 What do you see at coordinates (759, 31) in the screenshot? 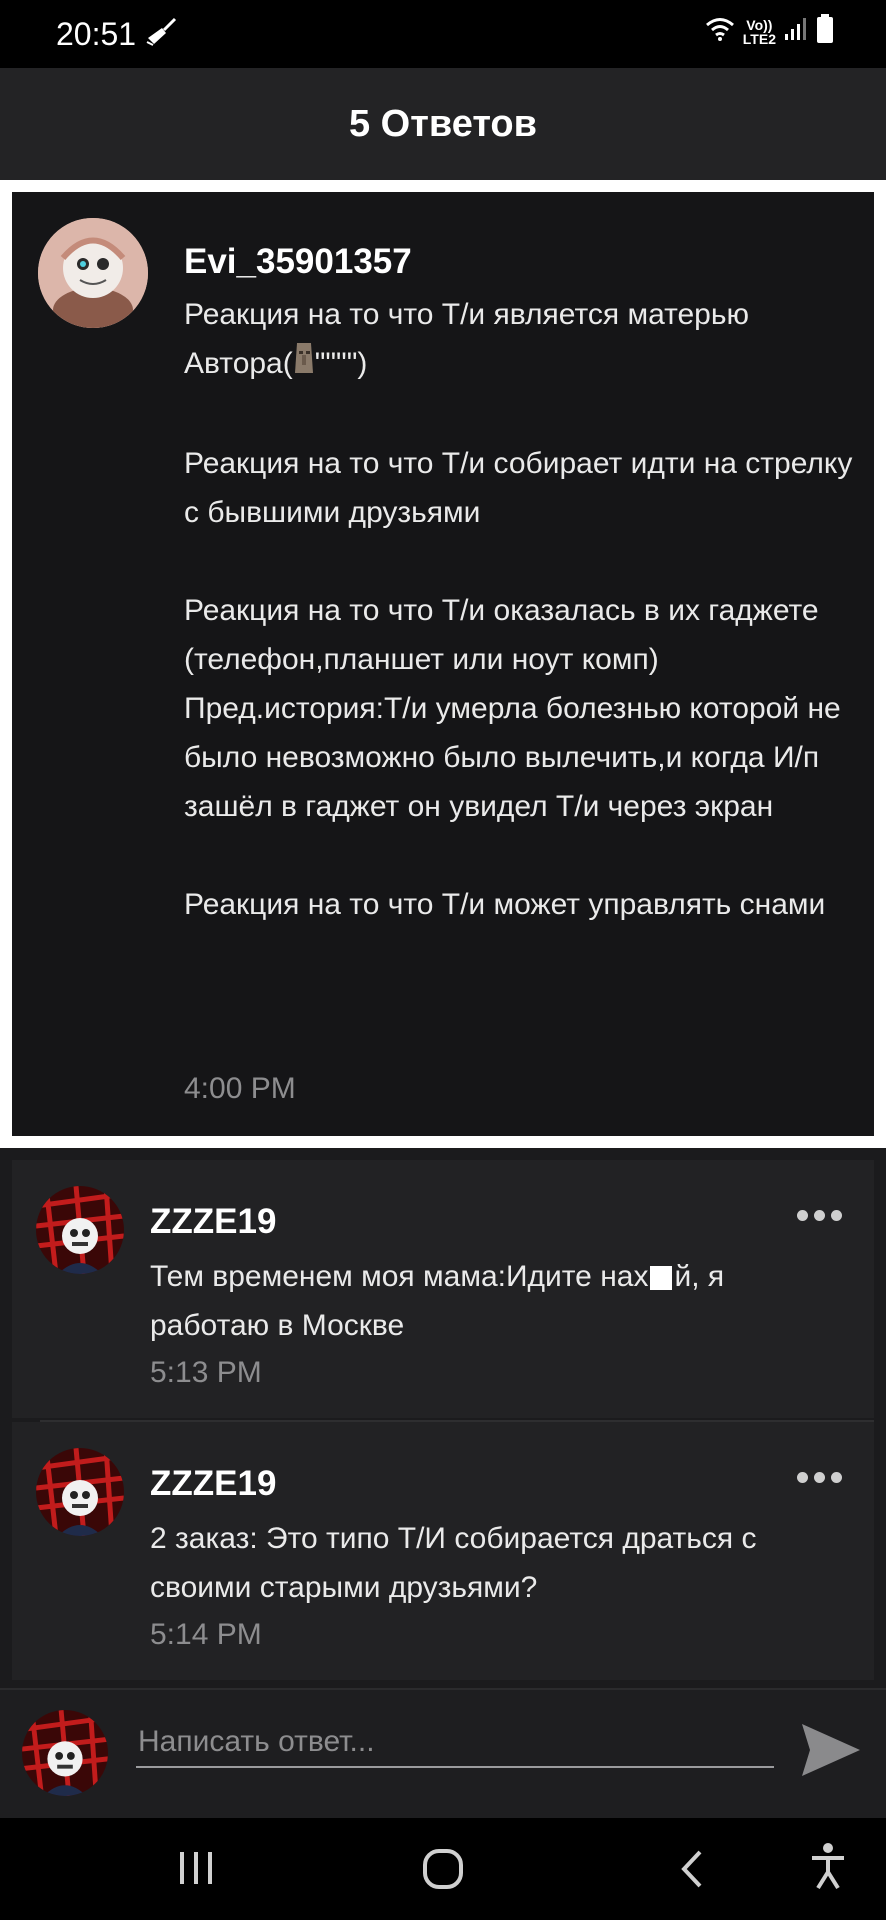
I see `network-label: Vo)) LTE2` at bounding box center [759, 31].